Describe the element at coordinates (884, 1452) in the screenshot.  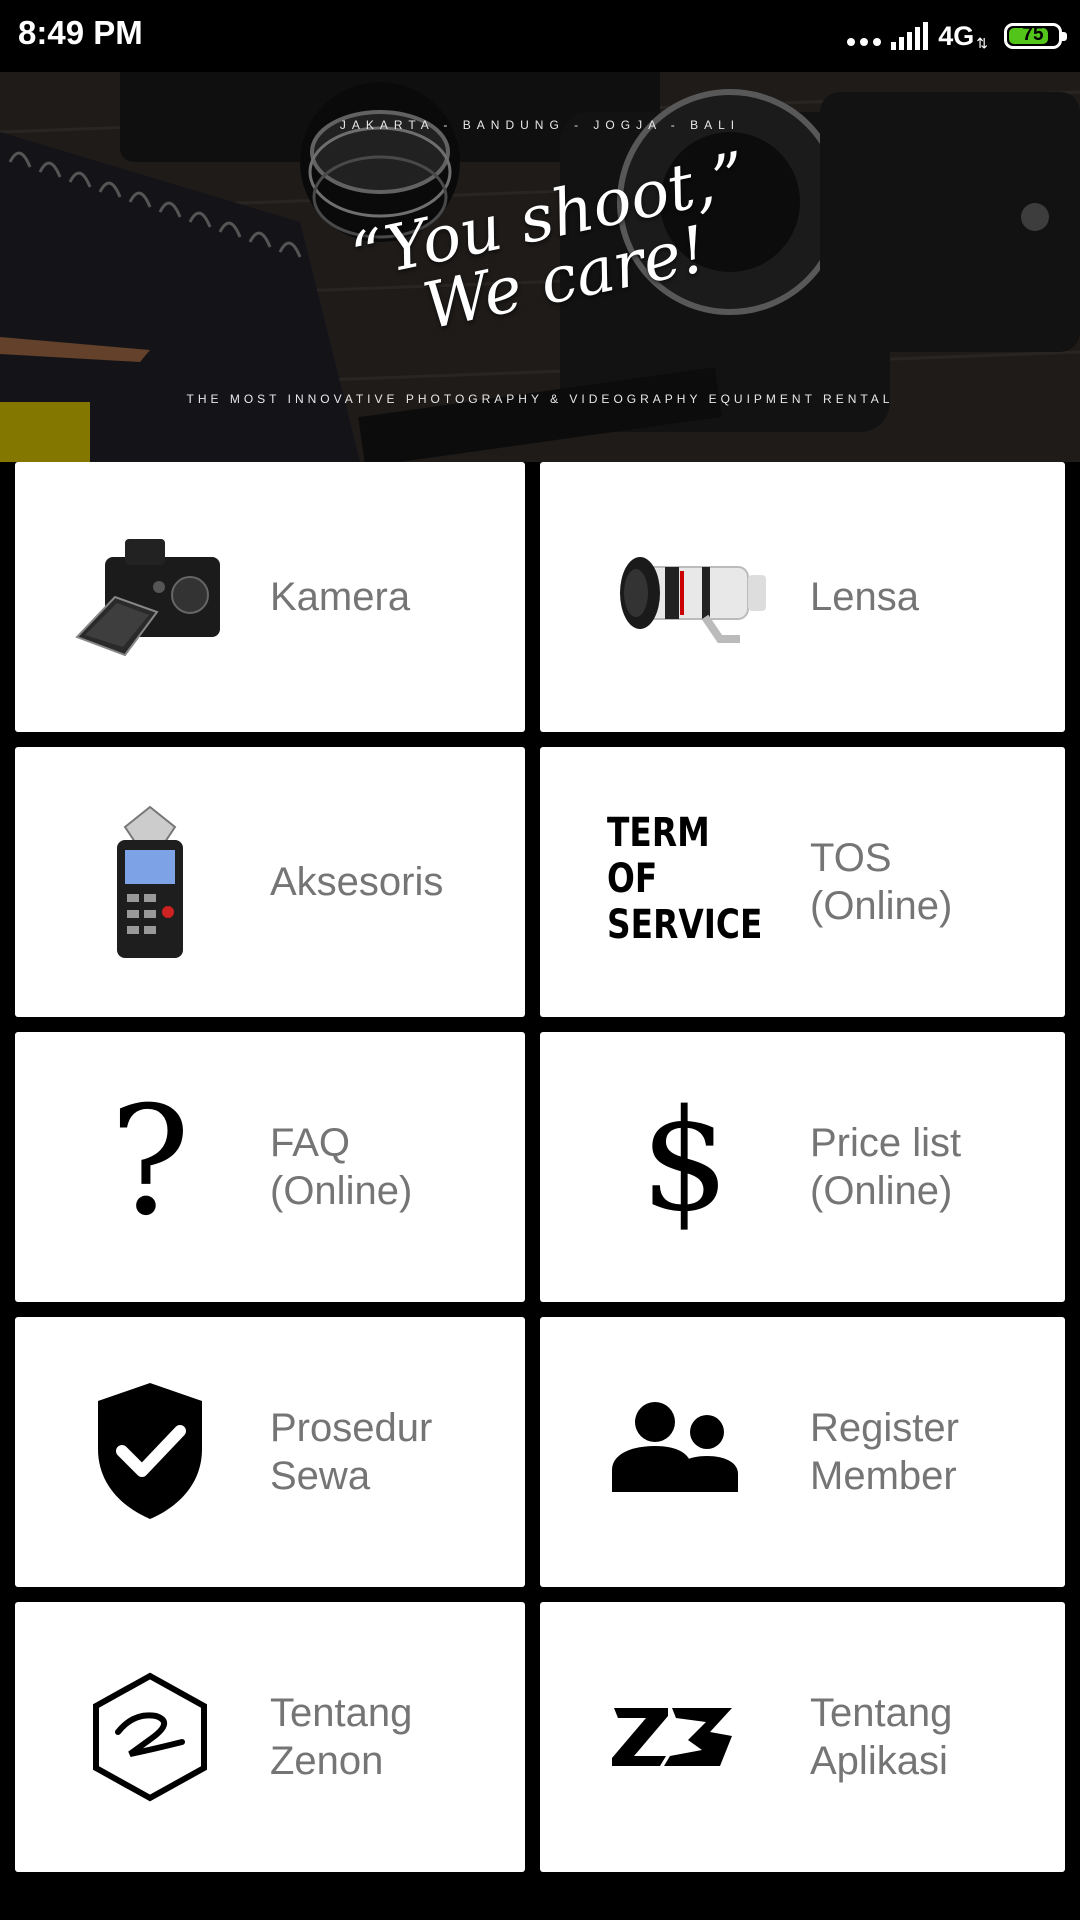
I see `menu-label-register: Register Member` at that location.